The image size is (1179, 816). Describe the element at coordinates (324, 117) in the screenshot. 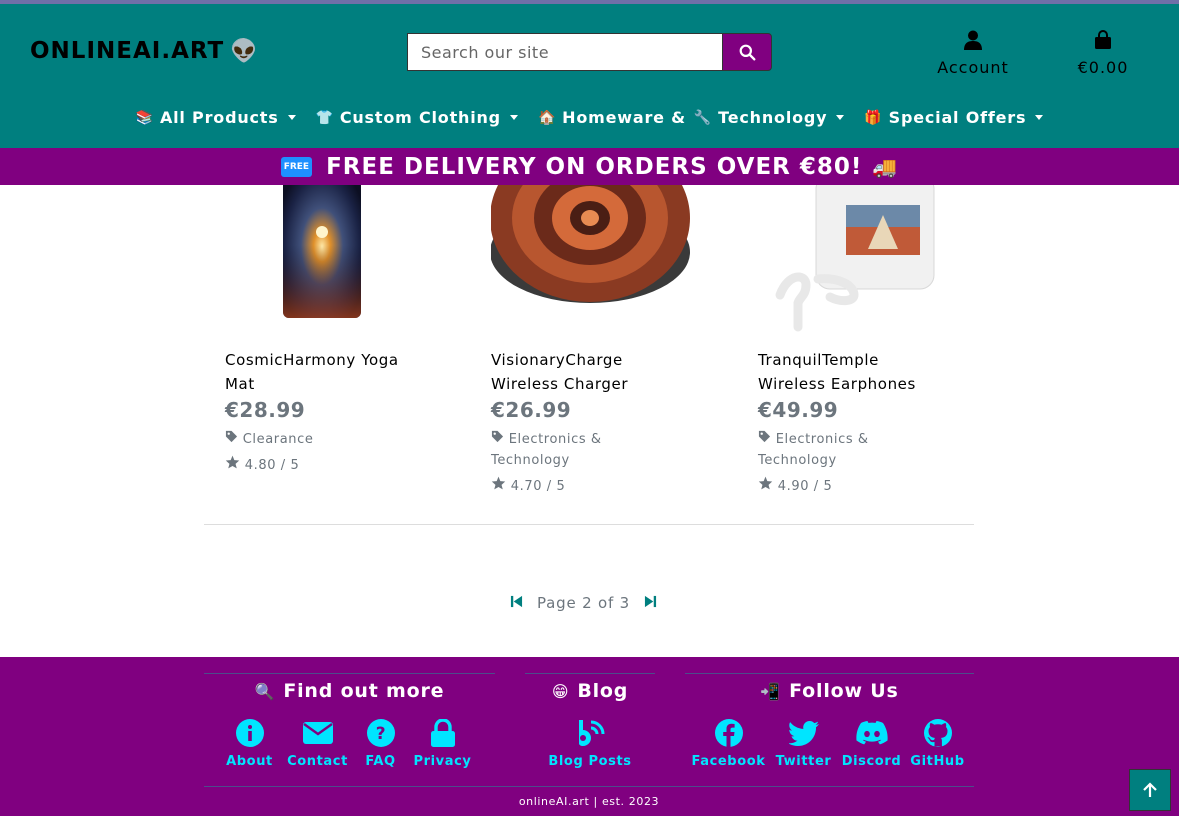

I see `tshirt-icon: 👕` at that location.